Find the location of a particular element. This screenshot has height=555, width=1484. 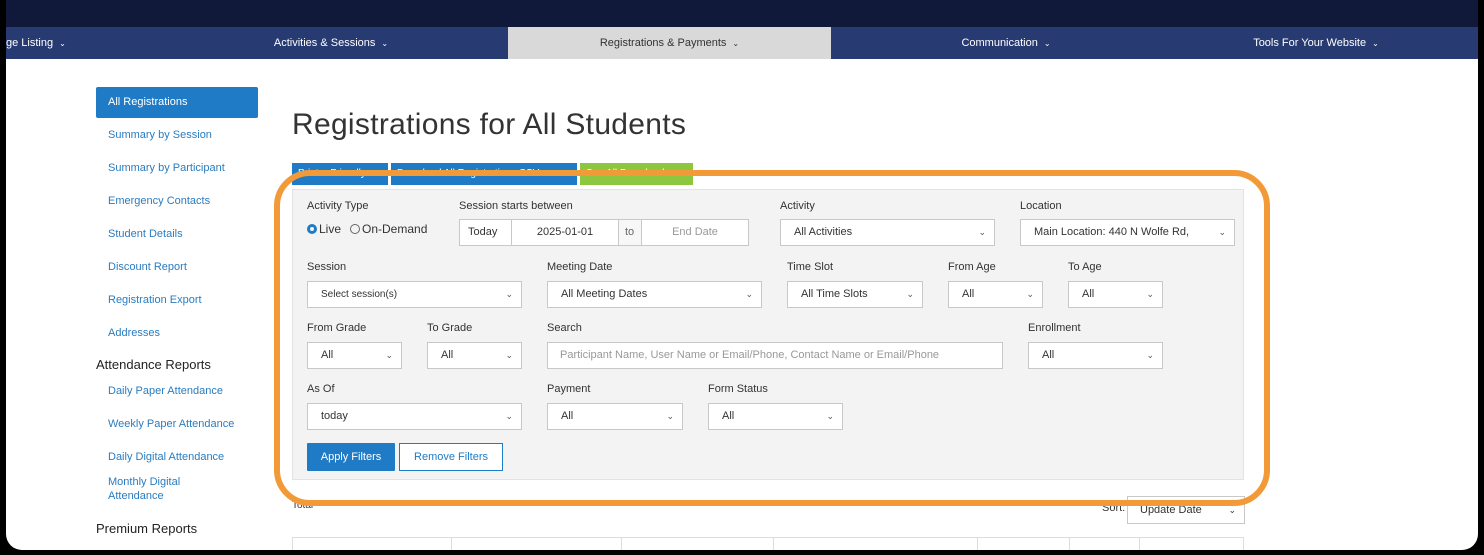

as-of-select: today ⌄ is located at coordinates (414, 416).